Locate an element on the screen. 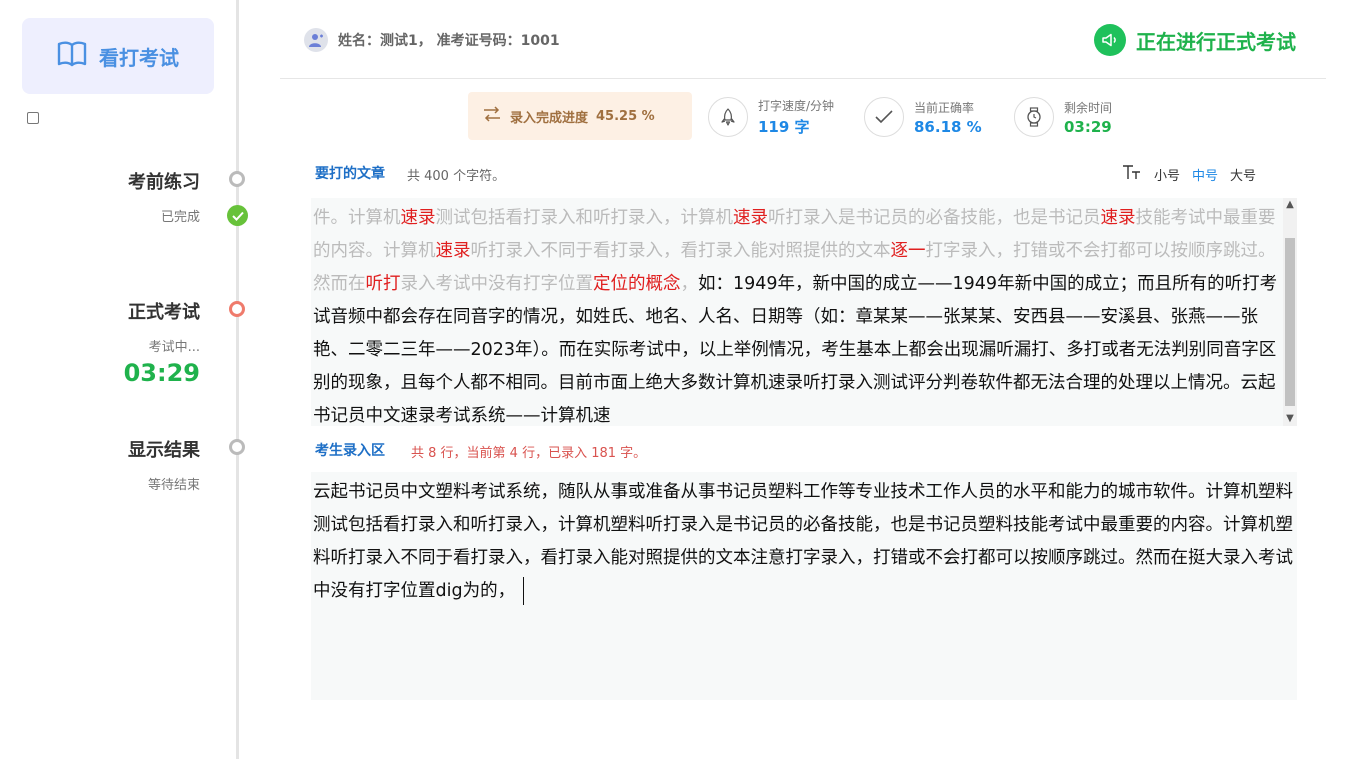  step-result: 显示结果 等待结束 is located at coordinates (164, 464).